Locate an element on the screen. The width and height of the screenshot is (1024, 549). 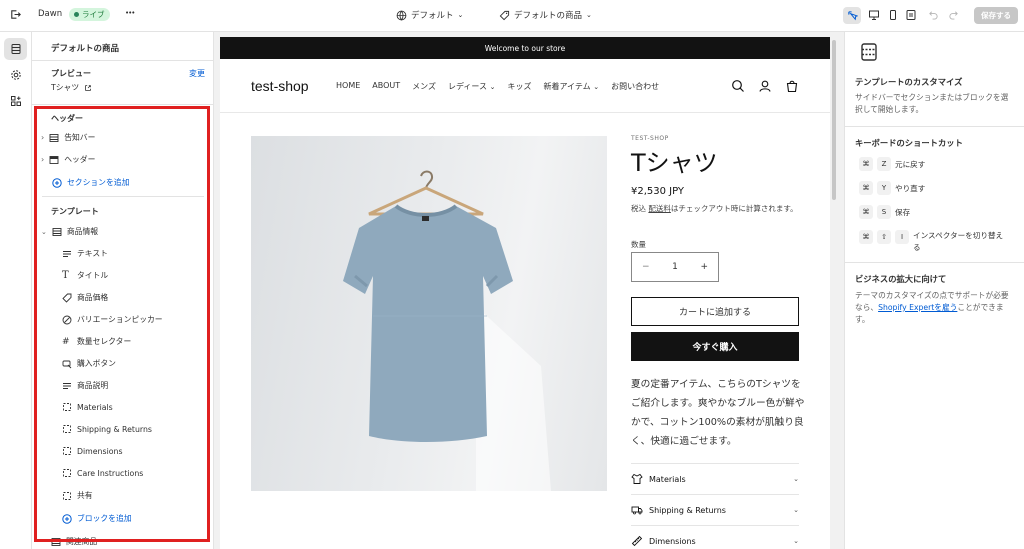
accordion-shipping-returns: Shipping & Returns ⌄ is located at coordinates (715, 509).